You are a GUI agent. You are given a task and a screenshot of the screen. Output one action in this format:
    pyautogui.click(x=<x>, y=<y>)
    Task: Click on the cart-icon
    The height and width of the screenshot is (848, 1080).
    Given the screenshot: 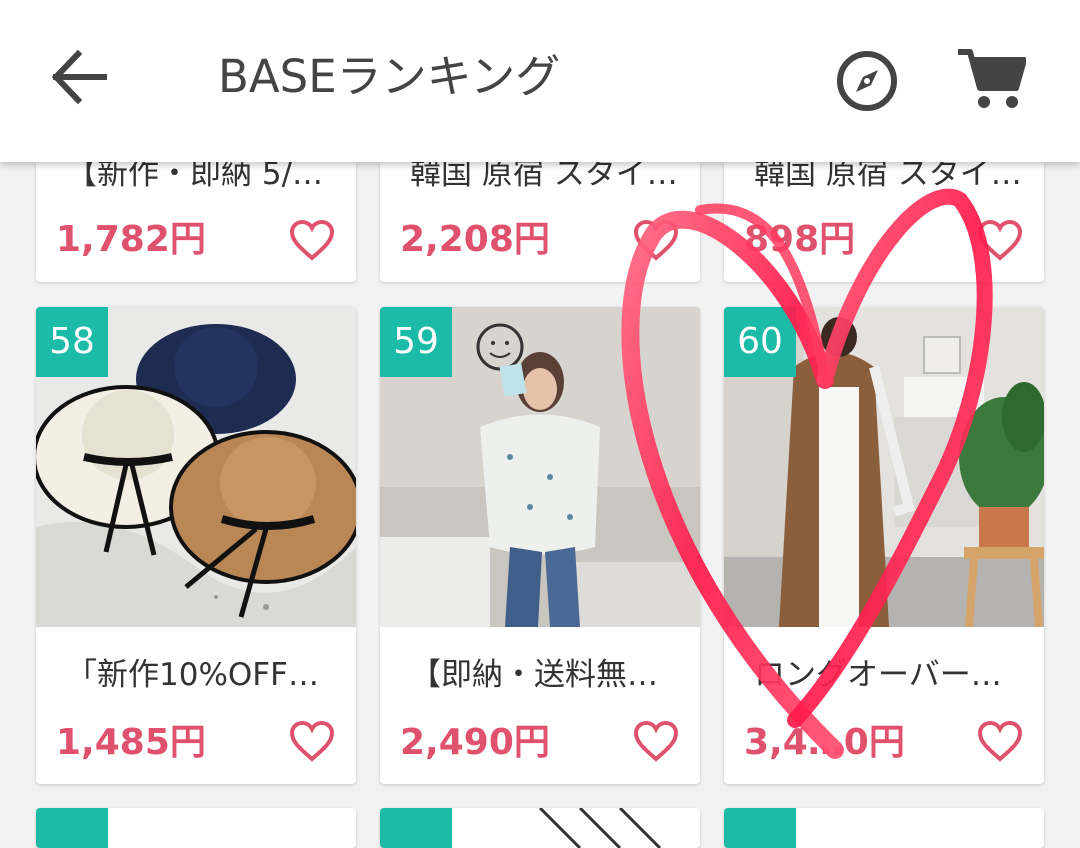 What is the action you would take?
    pyautogui.click(x=992, y=78)
    